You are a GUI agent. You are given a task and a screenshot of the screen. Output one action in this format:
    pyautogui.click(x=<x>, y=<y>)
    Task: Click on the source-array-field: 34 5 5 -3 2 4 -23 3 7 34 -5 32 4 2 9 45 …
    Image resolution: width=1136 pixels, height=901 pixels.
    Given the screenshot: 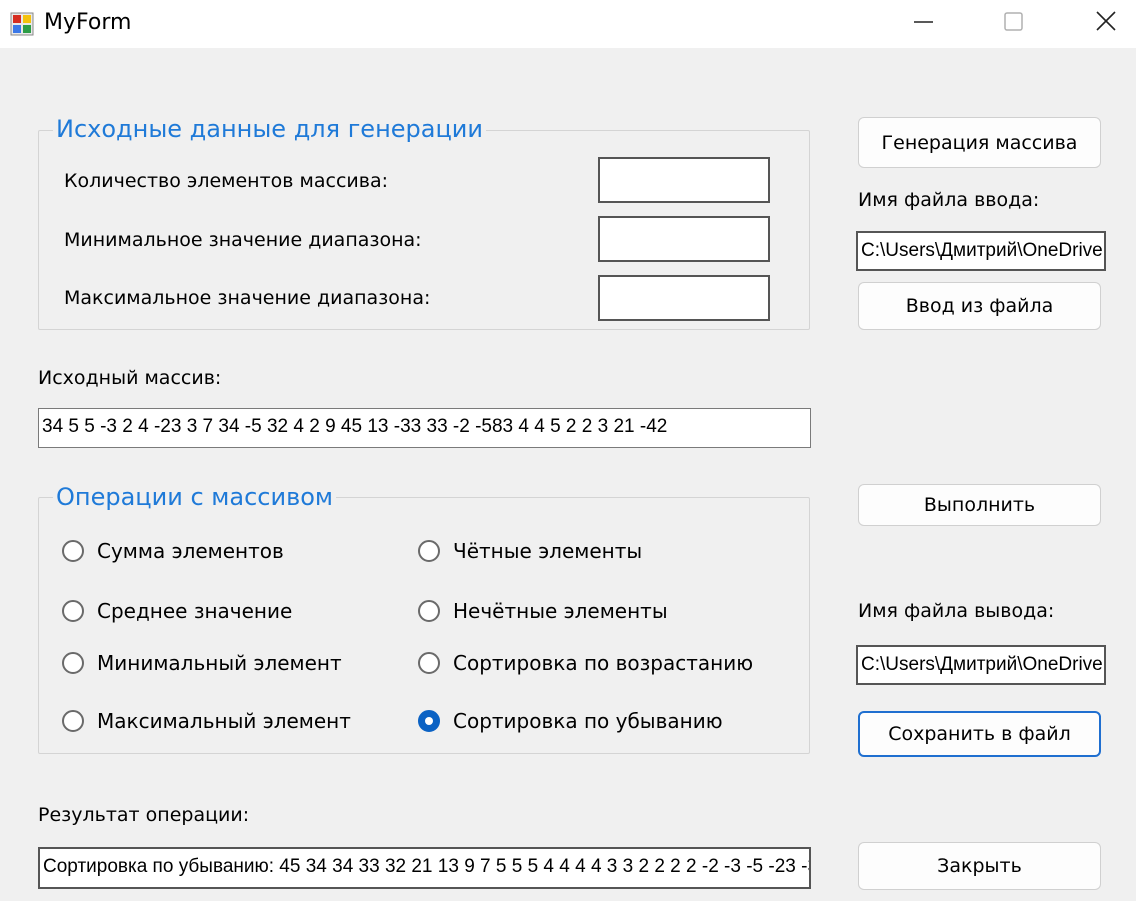 What is the action you would take?
    pyautogui.click(x=424, y=428)
    